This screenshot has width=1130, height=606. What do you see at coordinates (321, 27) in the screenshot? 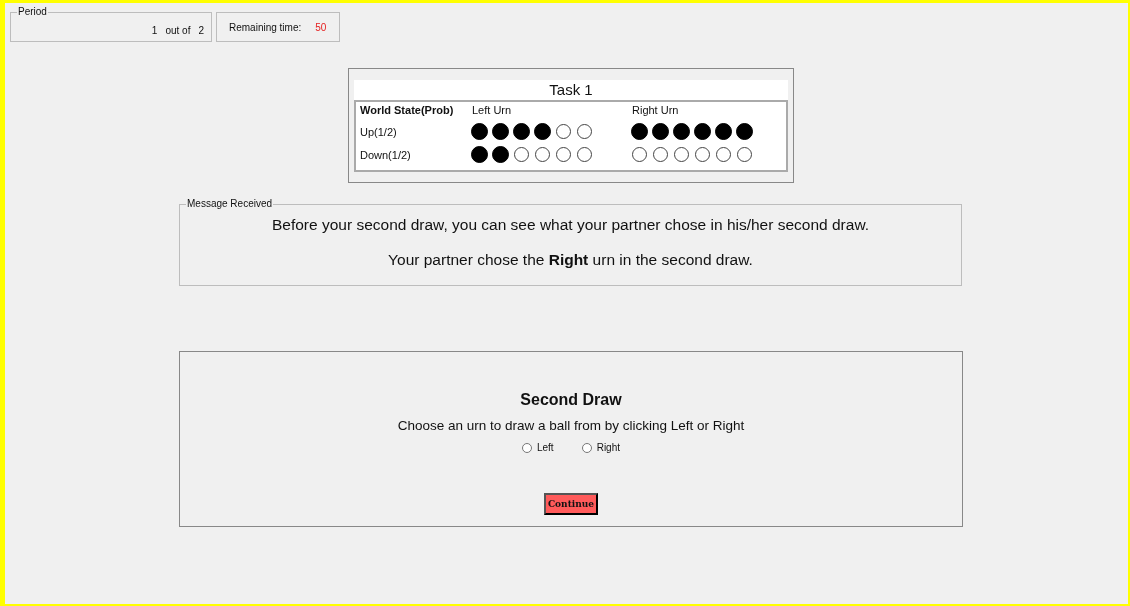
I see `timer-value: 50` at bounding box center [321, 27].